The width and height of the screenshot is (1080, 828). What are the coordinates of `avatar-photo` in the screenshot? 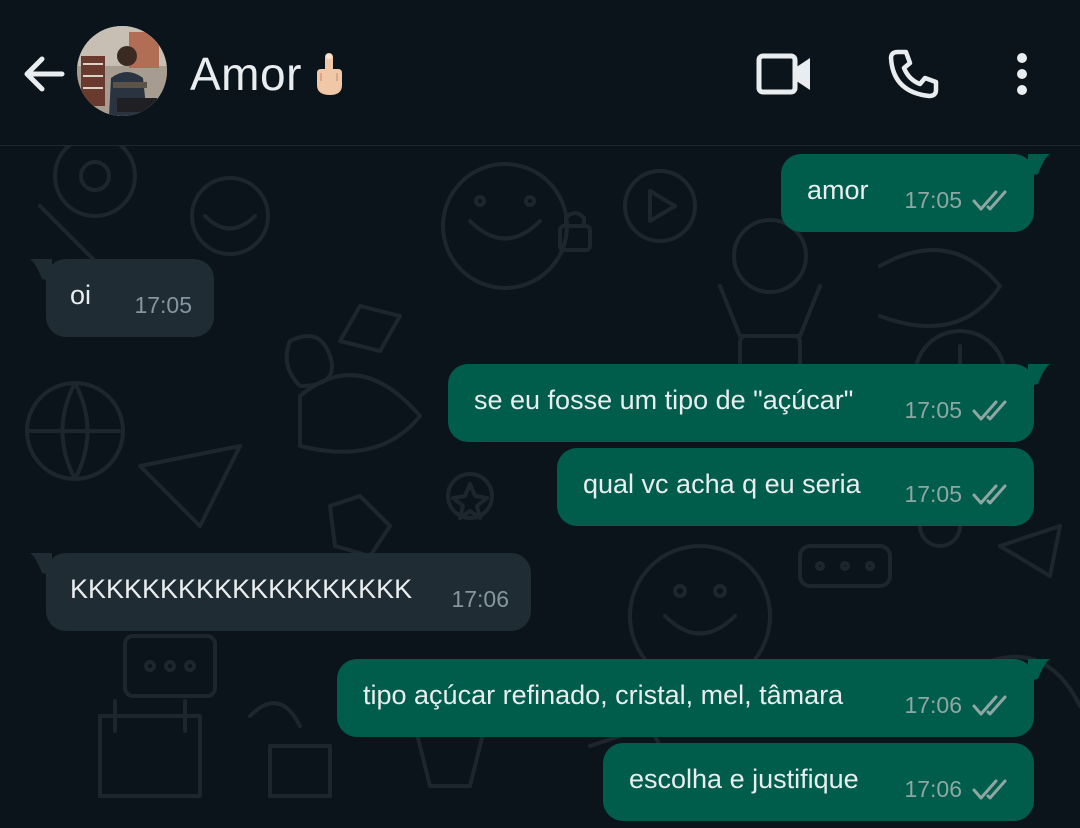 It's located at (122, 71).